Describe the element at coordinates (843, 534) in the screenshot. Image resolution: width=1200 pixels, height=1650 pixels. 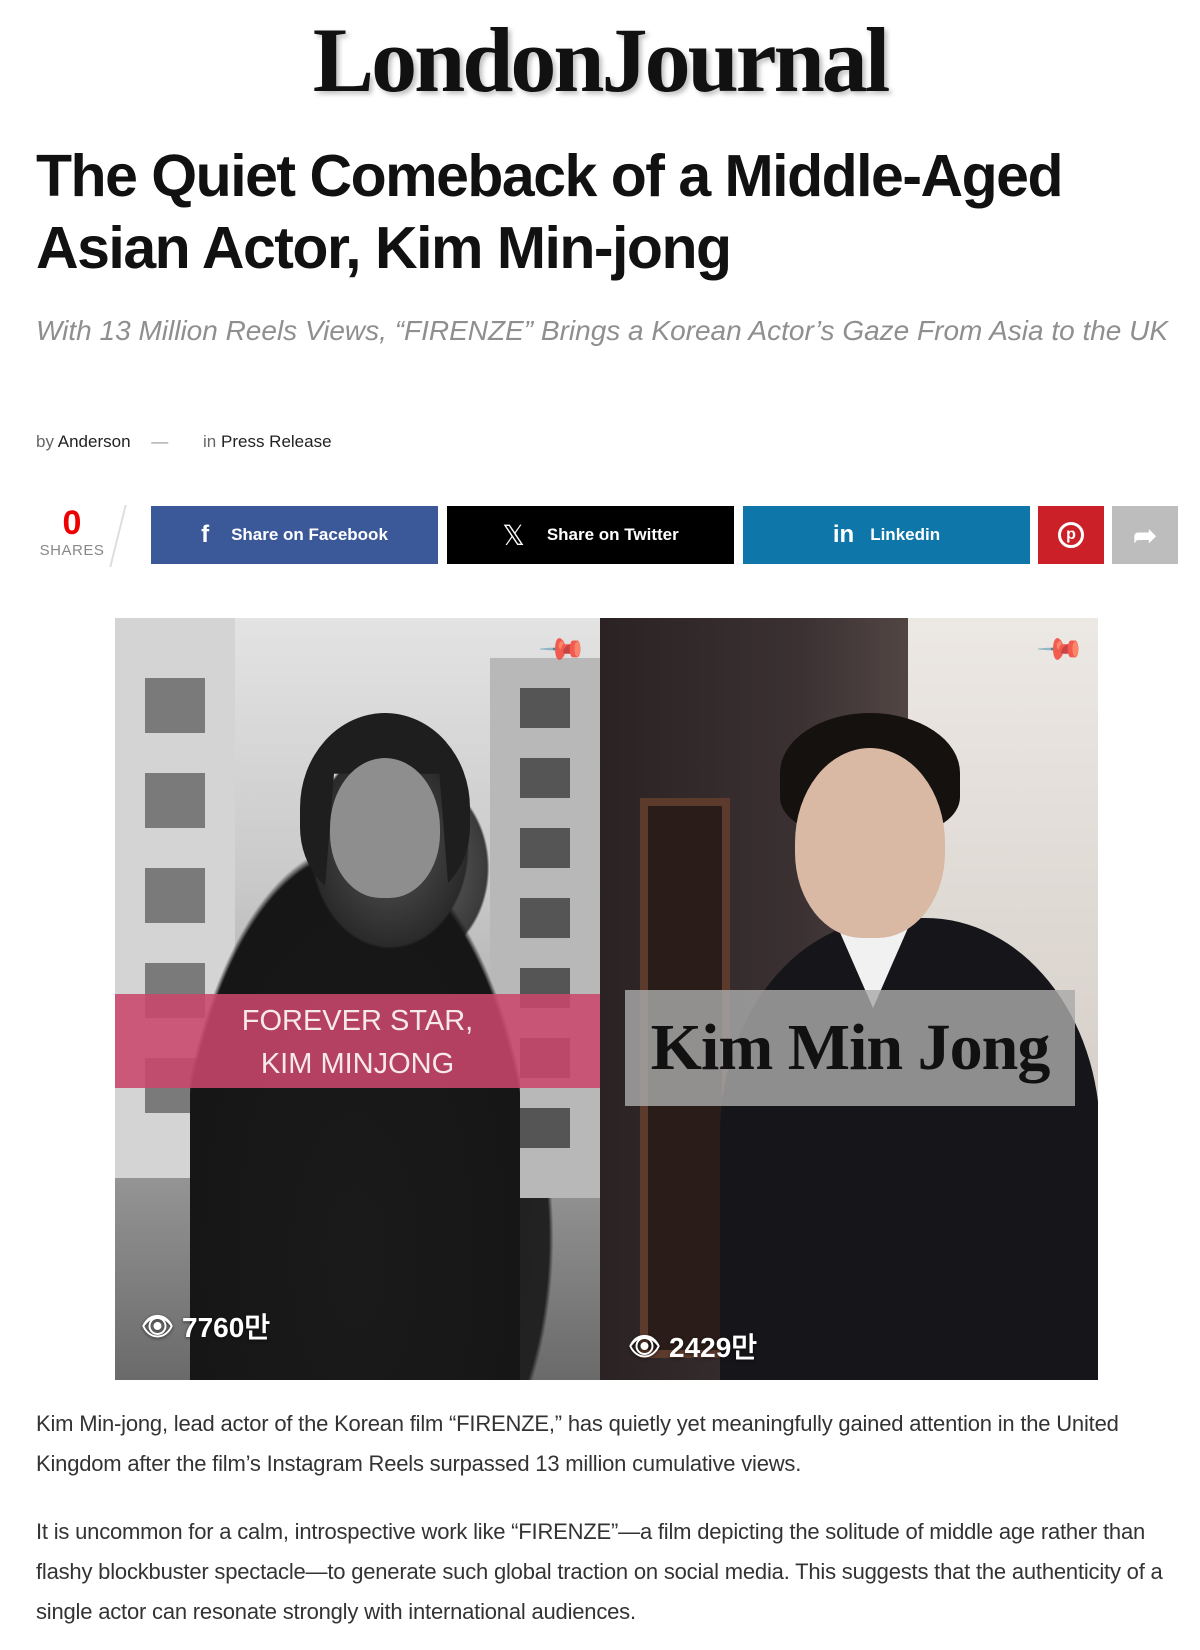
I see `linkedin-icon: in` at that location.